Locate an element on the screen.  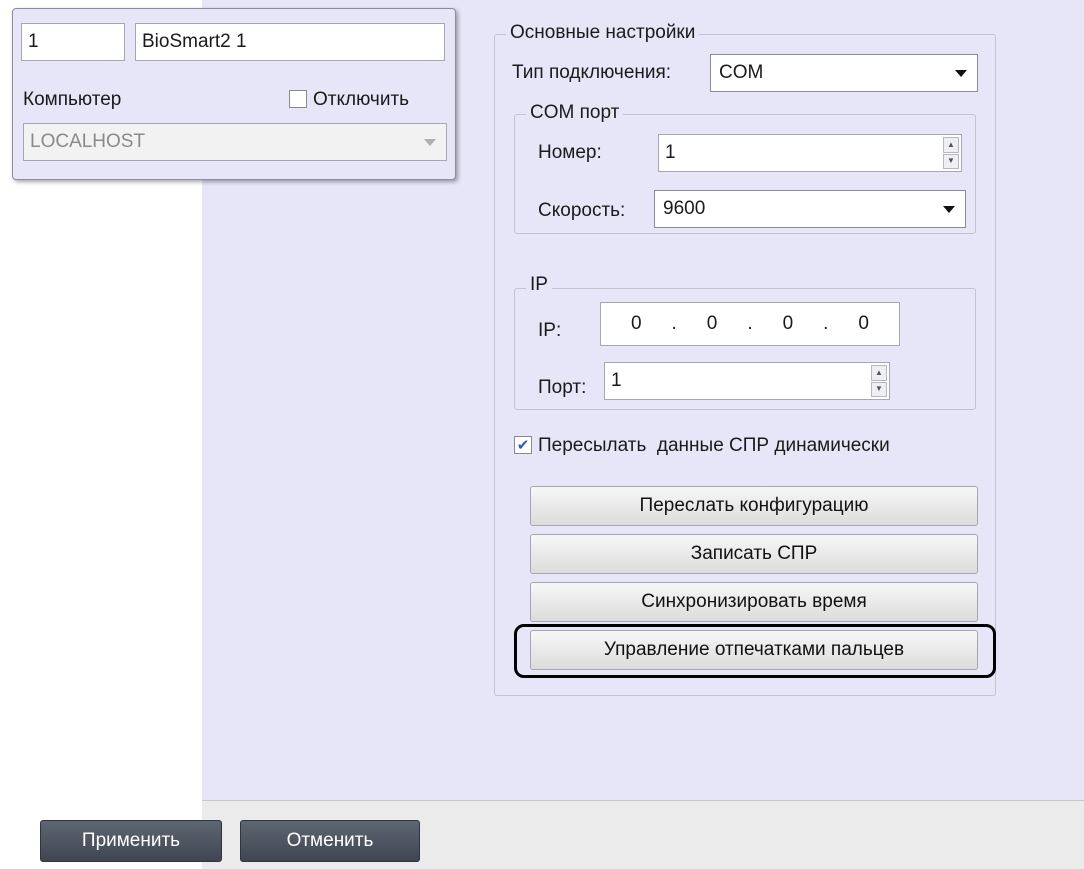
send-dynamic-label: Пересылать данные СПР динамически is located at coordinates (714, 445).